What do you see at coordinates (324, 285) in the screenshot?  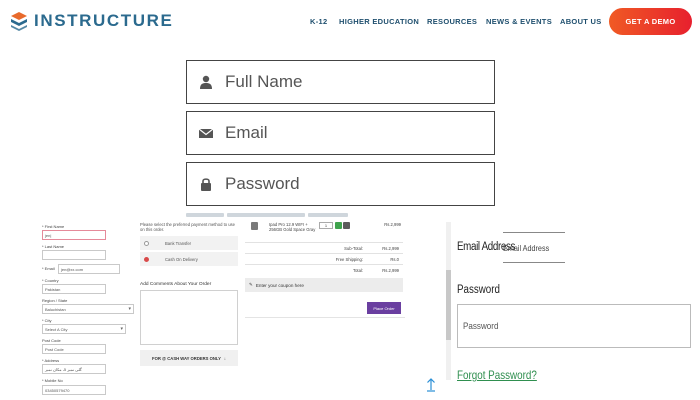 I see `coupon-toggle: ✎ Enter your coupon here` at bounding box center [324, 285].